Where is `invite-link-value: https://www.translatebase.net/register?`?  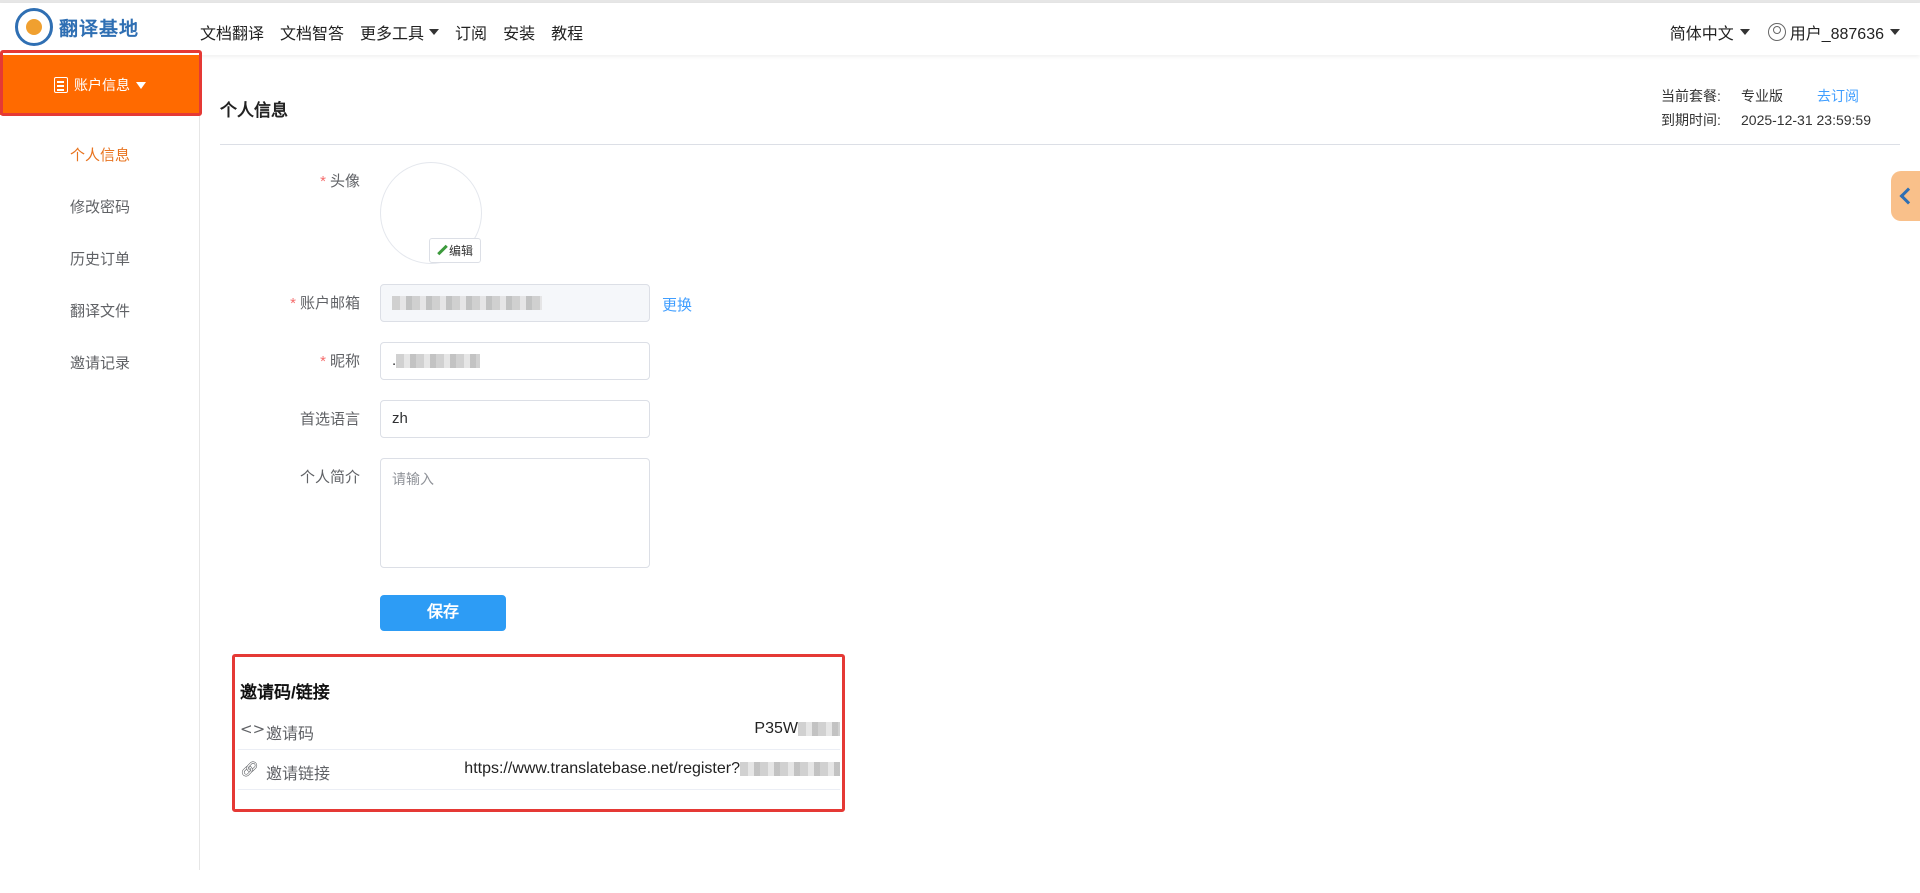
invite-link-value: https://www.translatebase.net/register? is located at coordinates (652, 769).